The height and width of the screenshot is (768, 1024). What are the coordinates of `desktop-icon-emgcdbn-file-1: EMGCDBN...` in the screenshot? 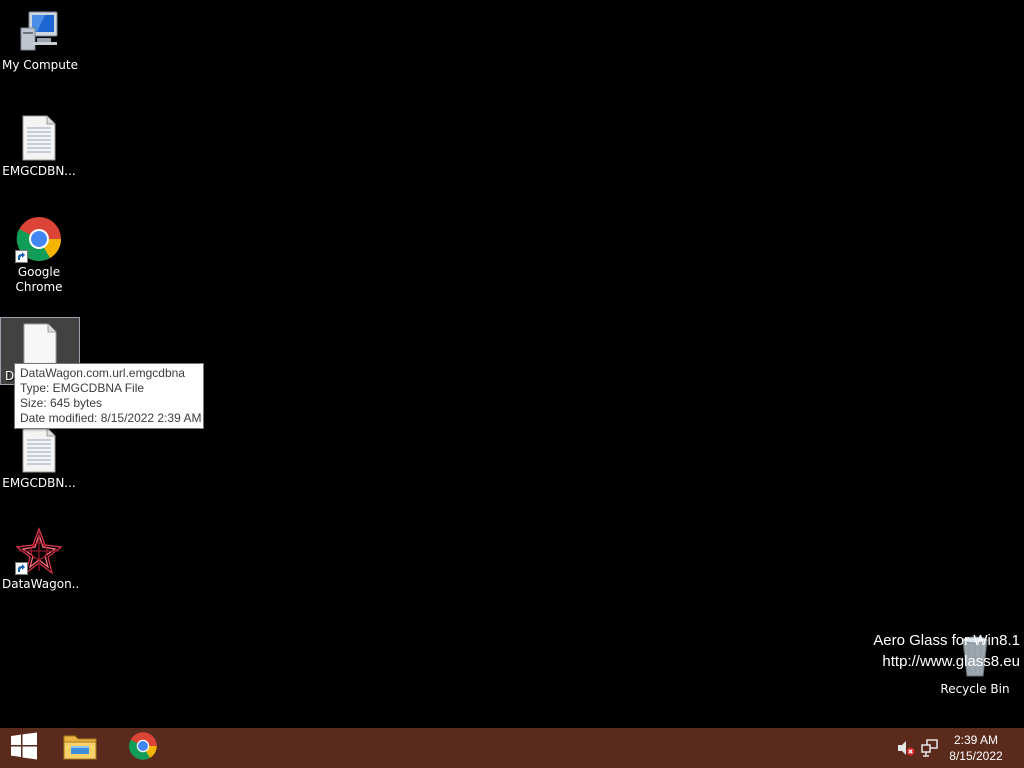 It's located at (39, 146).